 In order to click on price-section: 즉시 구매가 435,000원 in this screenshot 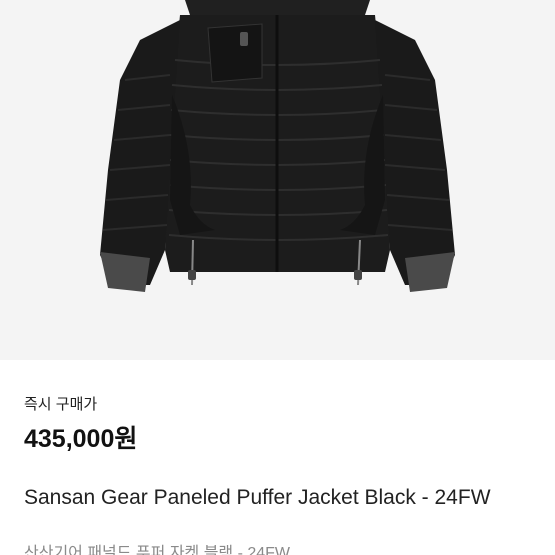, I will do `click(277, 425)`.